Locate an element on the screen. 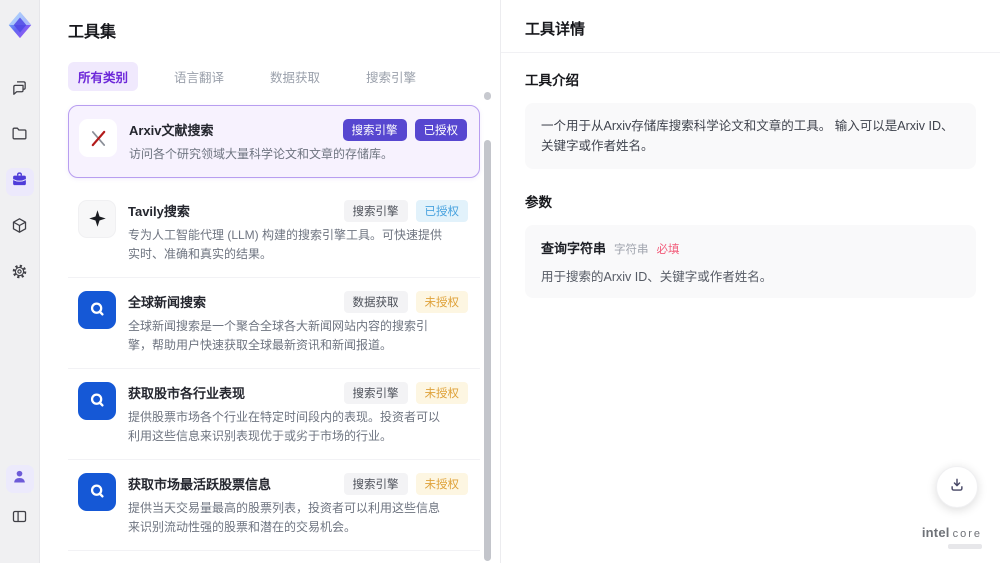 The height and width of the screenshot is (563, 1000). intro-heading: 工具介绍 is located at coordinates (552, 80).